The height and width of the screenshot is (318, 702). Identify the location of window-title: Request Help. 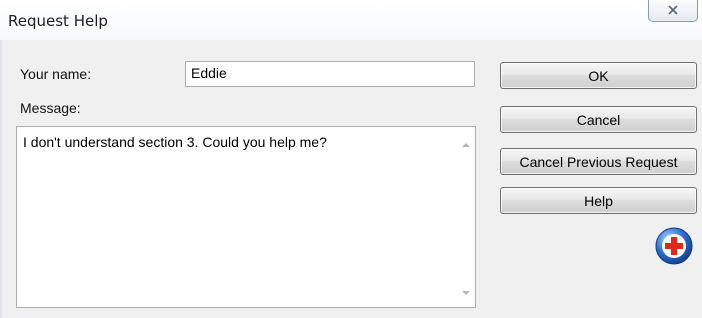
(58, 21).